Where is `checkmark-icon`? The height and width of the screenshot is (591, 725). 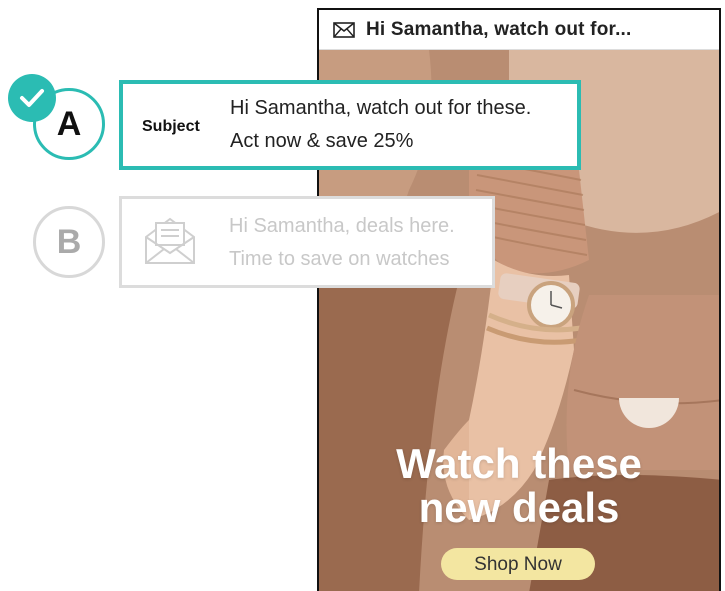 checkmark-icon is located at coordinates (32, 98).